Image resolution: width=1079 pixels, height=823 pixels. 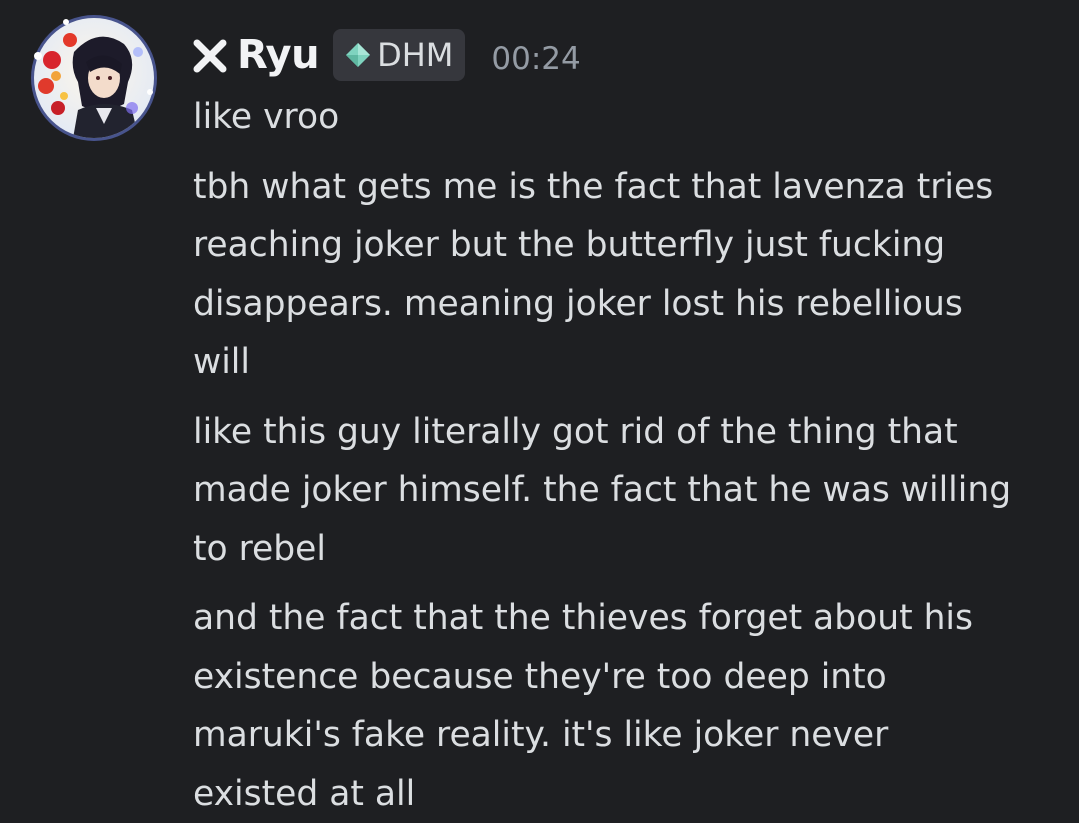 I want to click on server-tag: DHM, so click(x=399, y=55).